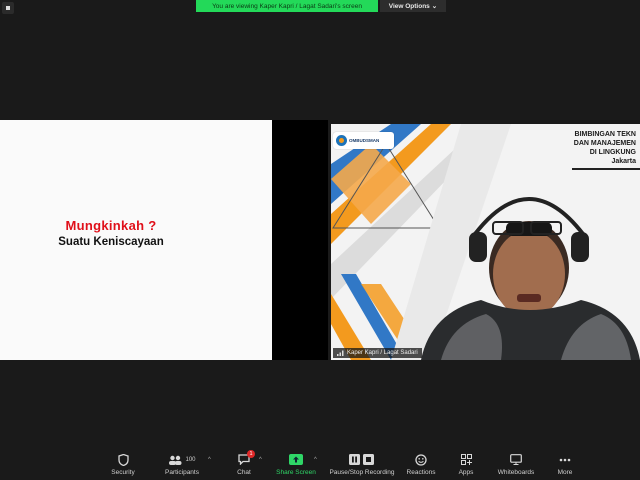 Image resolution: width=640 pixels, height=480 pixels. I want to click on participant-name-tag: Kaper Kapri / Lagat Sadari, so click(377, 353).